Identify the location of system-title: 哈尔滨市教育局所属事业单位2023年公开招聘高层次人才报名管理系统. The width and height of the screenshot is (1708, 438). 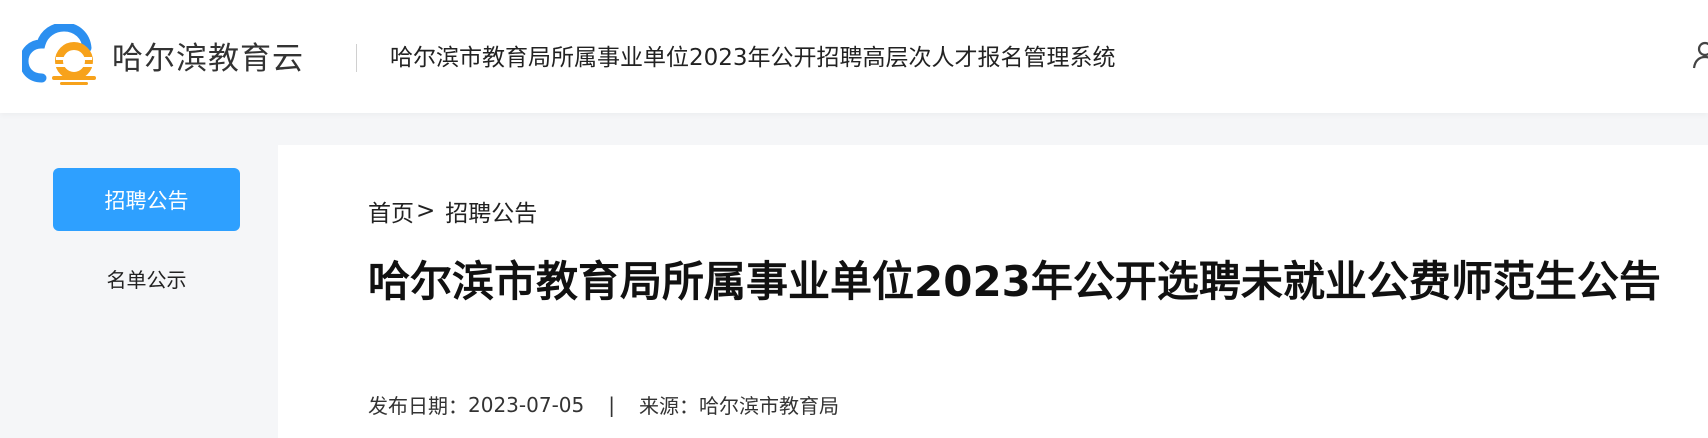
(753, 58).